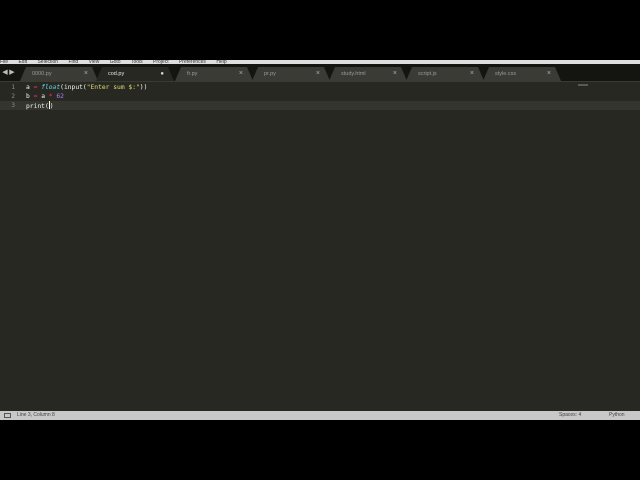 The height and width of the screenshot is (480, 640). I want to click on tab-label: 0000.py, so click(42, 74).